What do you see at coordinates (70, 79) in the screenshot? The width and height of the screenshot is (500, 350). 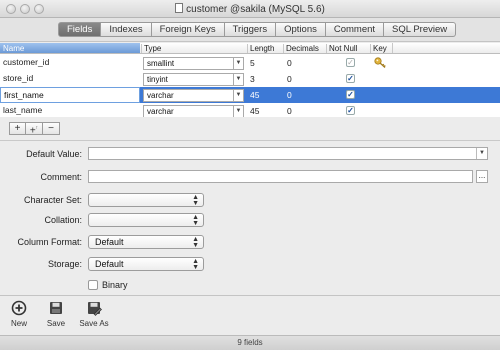 I see `field-name-cell: store_id` at bounding box center [70, 79].